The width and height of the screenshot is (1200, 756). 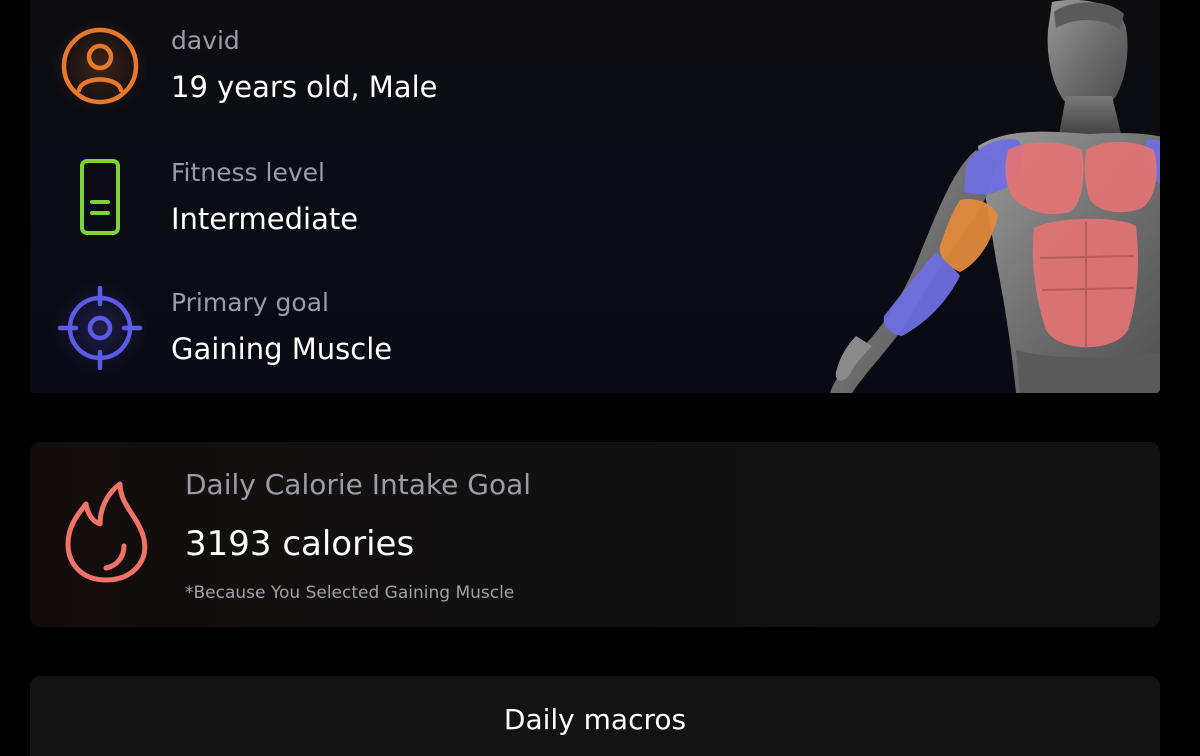 What do you see at coordinates (304, 87) in the screenshot?
I see `user-details: 19 years old, Male` at bounding box center [304, 87].